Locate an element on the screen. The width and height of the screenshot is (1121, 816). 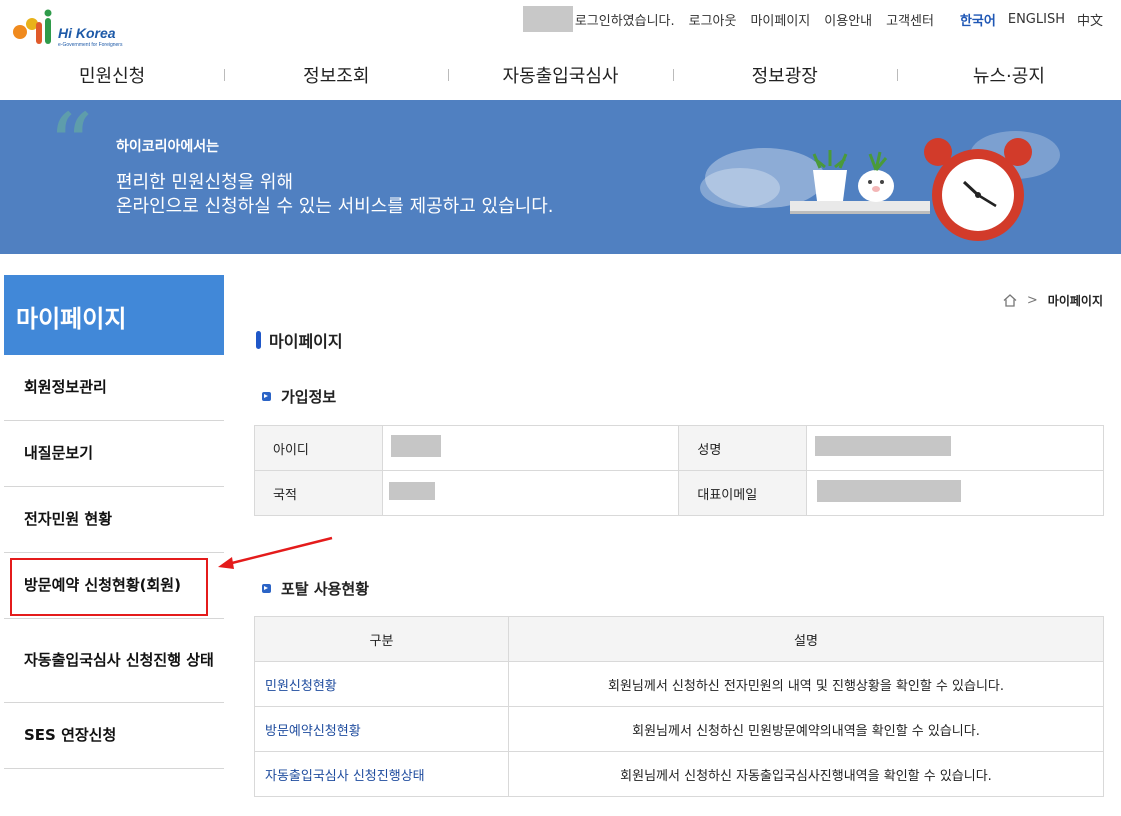
row-description: 회원님께서 신청하신 전자민원의 내역 및 진행상황을 확인할 수 있습니다. is located at coordinates (806, 684).